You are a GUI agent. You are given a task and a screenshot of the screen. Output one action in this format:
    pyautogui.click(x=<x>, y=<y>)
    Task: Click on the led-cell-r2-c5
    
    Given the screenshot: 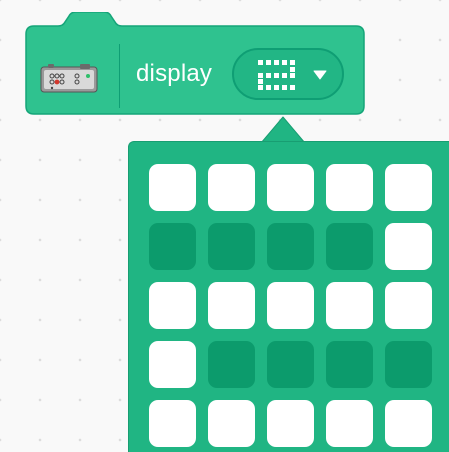 What is the action you would take?
    pyautogui.click(x=408, y=246)
    